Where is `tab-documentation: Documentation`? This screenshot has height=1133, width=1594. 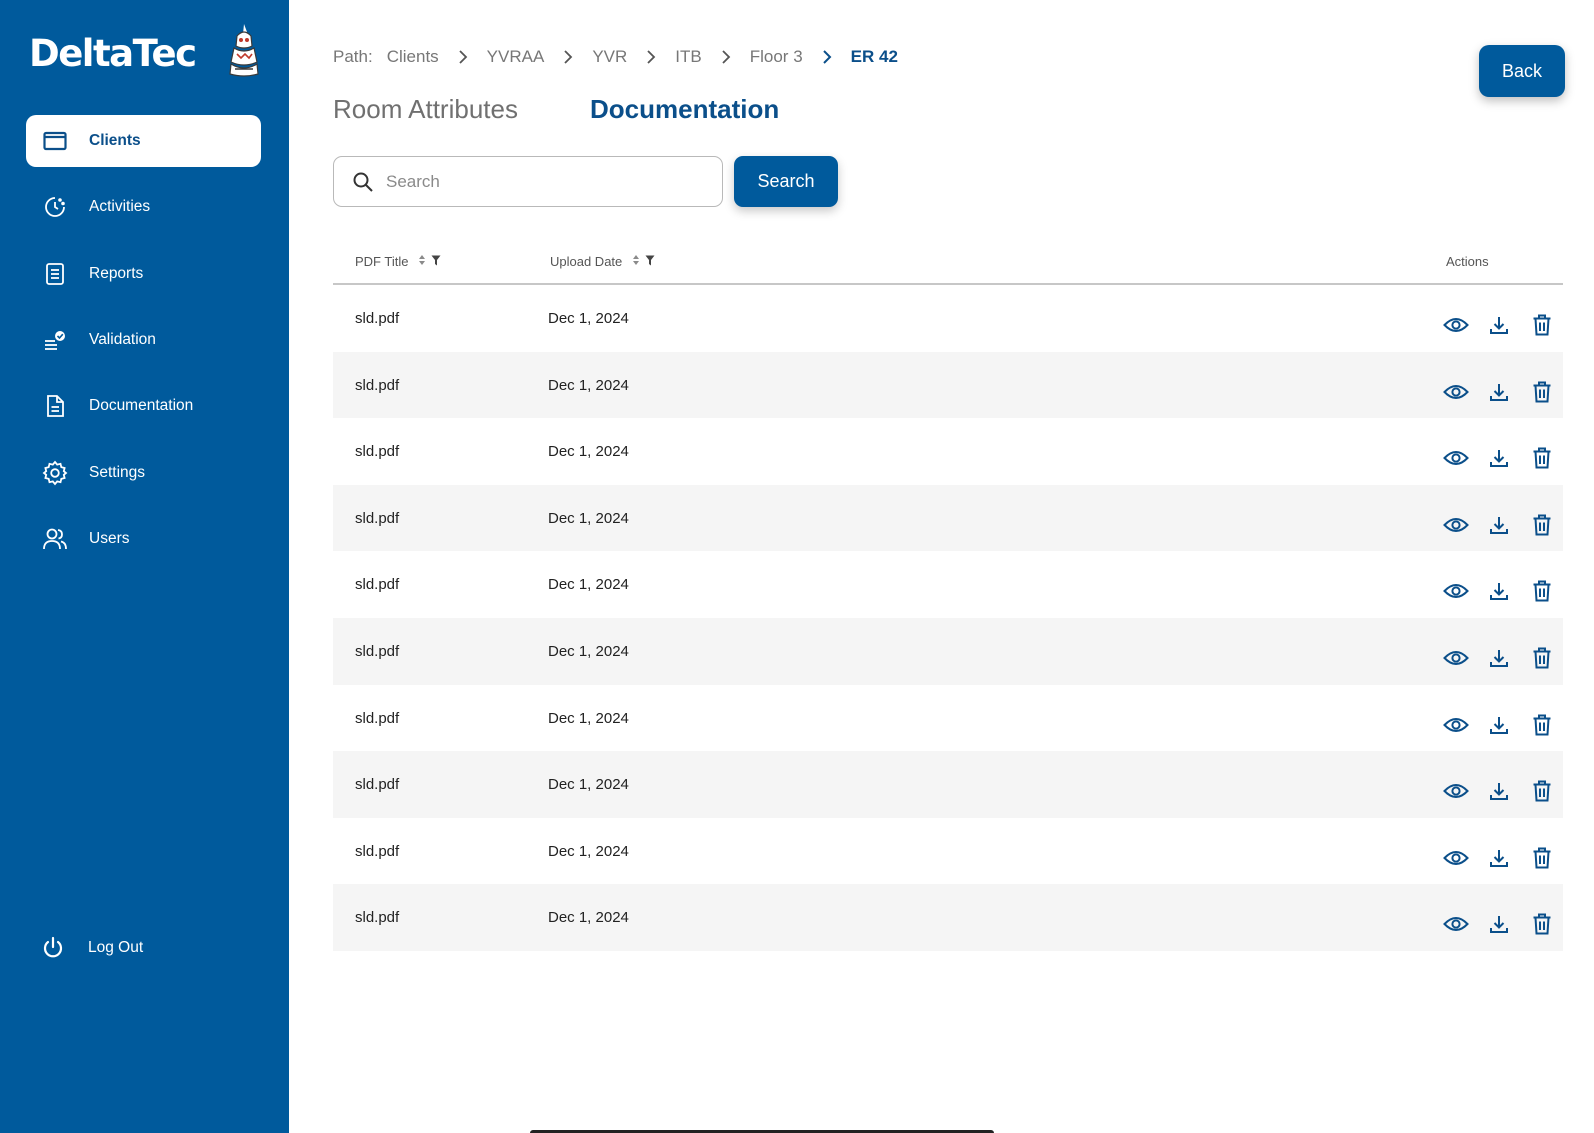
tab-documentation: Documentation is located at coordinates (684, 109).